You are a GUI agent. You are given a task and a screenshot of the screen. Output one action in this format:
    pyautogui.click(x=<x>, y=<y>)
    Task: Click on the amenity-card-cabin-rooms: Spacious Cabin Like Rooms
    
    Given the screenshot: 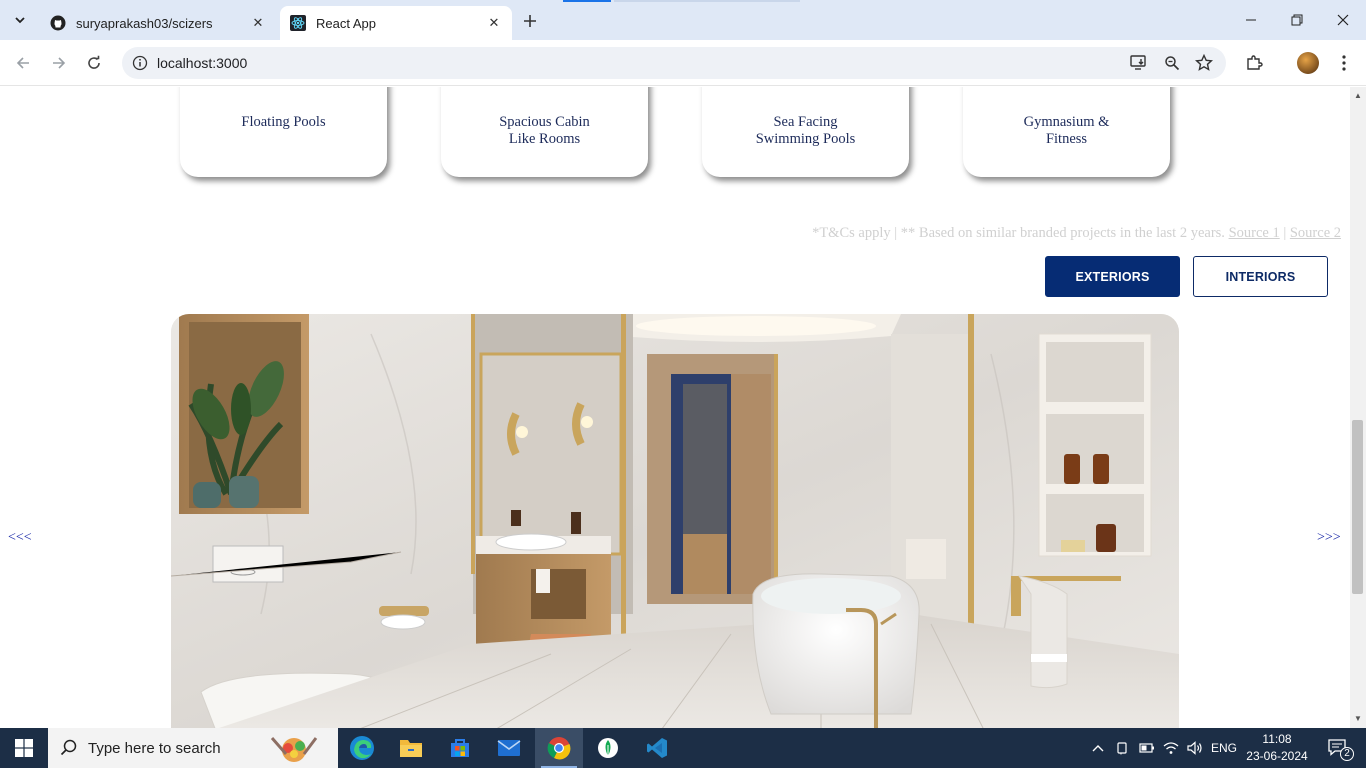 What is the action you would take?
    pyautogui.click(x=544, y=132)
    